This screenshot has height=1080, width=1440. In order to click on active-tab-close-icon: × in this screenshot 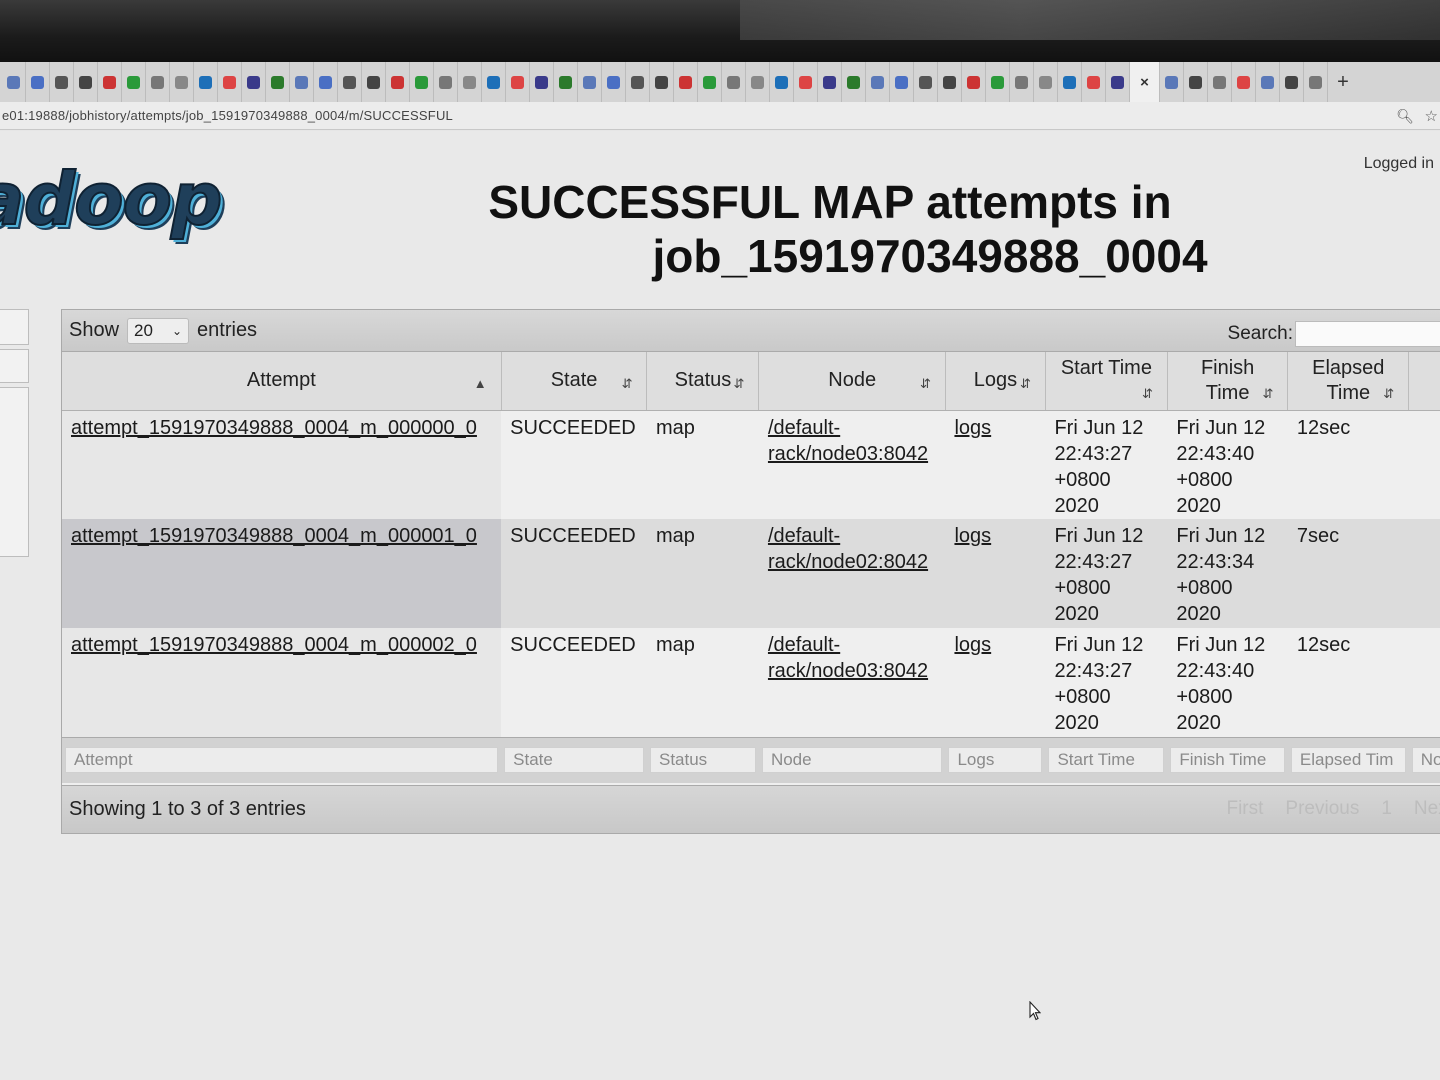, I will do `click(1145, 82)`.